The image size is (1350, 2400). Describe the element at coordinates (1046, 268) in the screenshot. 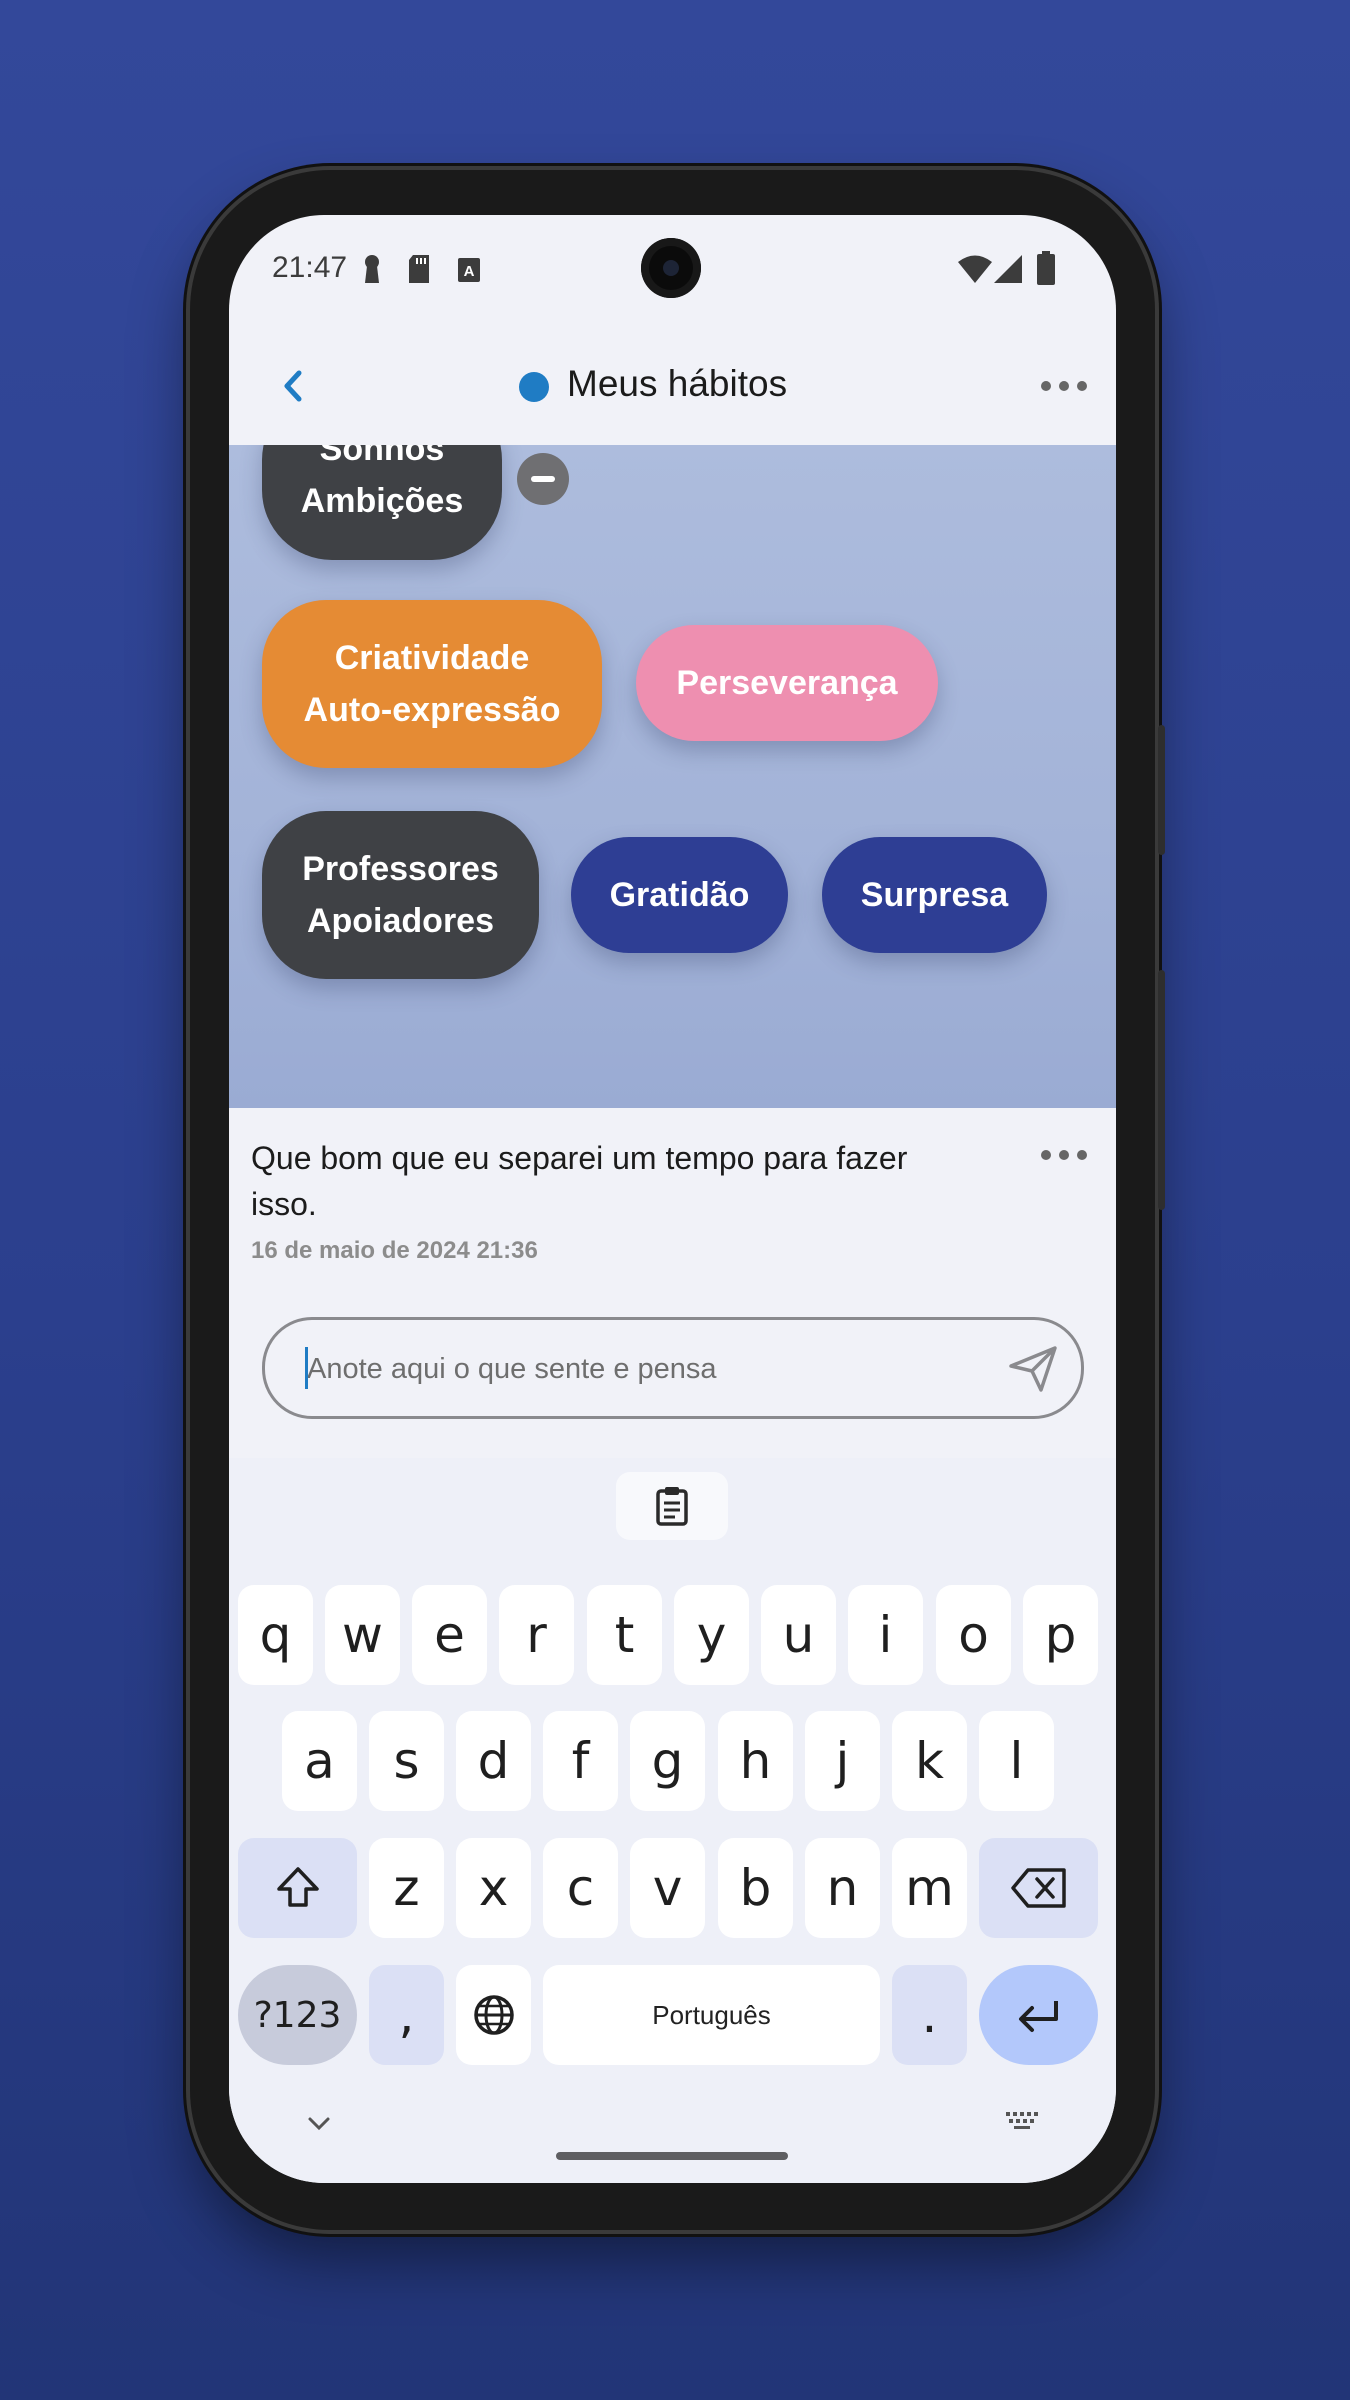

I see `battery-icon` at that location.